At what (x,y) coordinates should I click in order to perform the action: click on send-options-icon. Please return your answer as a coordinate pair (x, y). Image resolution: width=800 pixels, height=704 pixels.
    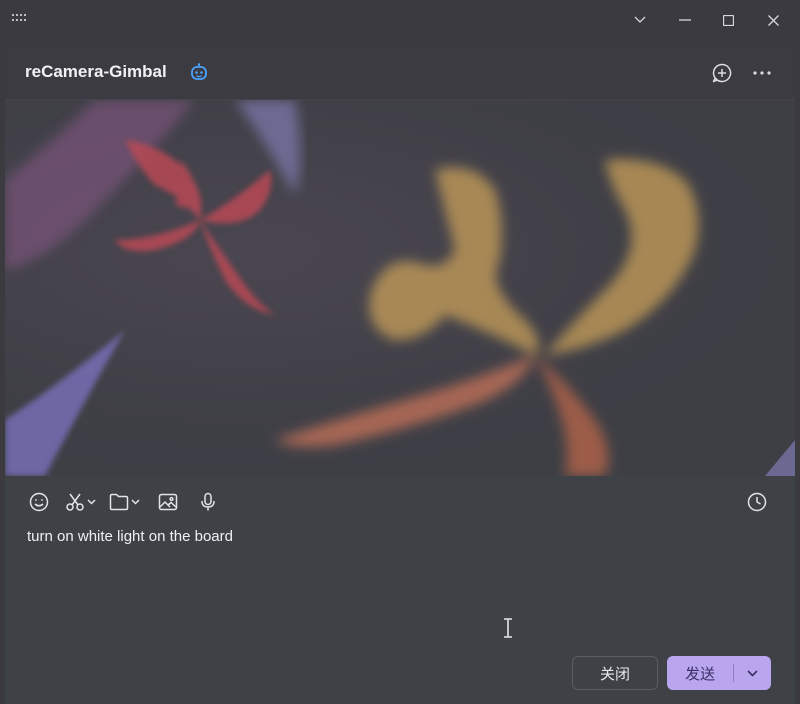
    Looking at the image, I should click on (752, 673).